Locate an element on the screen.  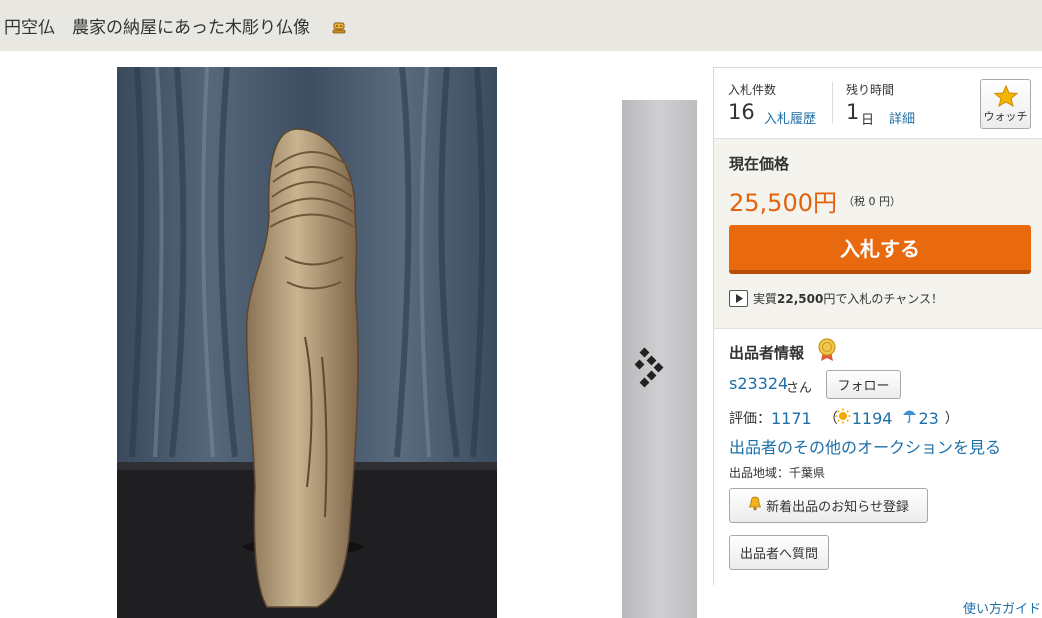
seller-info-title: 出品者情報 is located at coordinates (767, 353).